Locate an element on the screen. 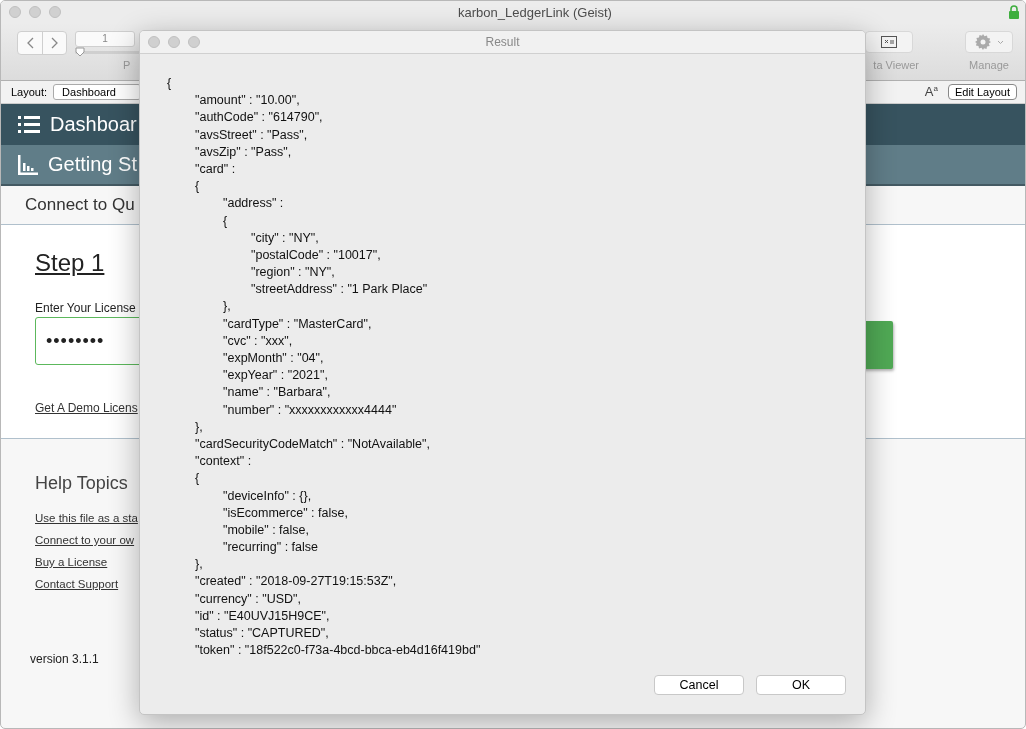 This screenshot has width=1026, height=729. nav-label: Dashboar is located at coordinates (93, 124).